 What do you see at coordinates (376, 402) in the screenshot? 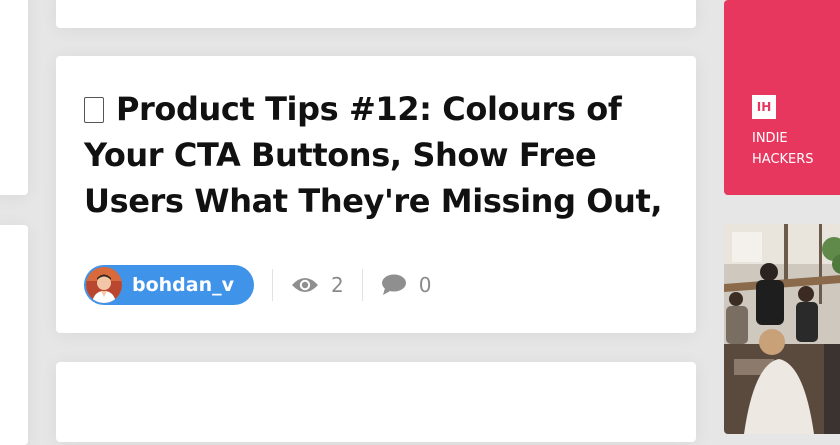
I see `feed-card-below` at bounding box center [376, 402].